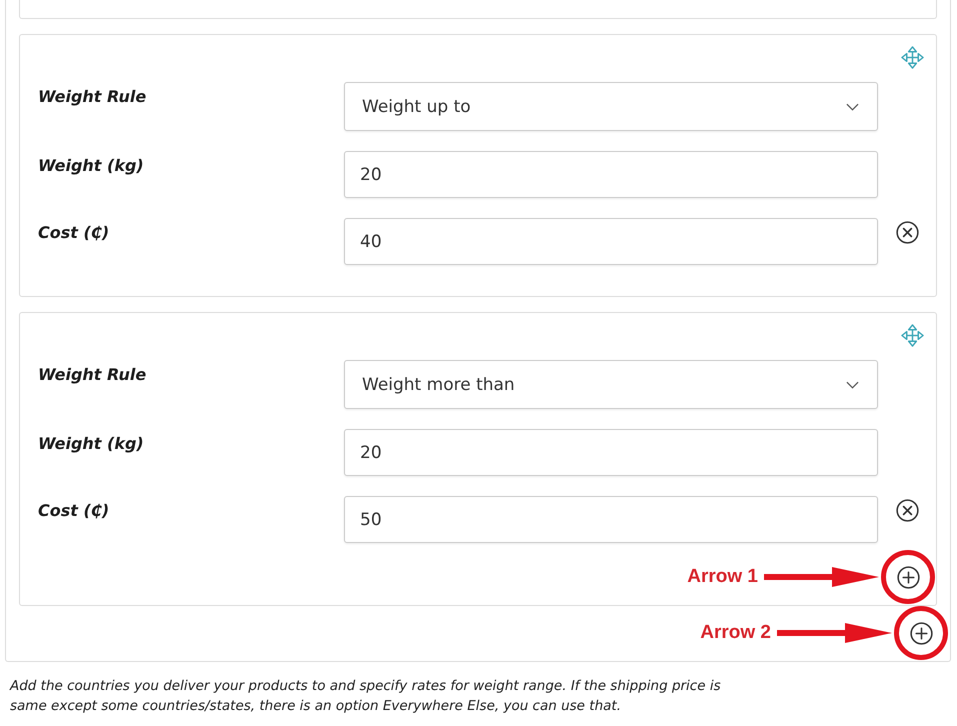 The image size is (957, 726). What do you see at coordinates (366, 696) in the screenshot?
I see `help-text: Add the countries you deliver your products to and specify rates for weight range. If the shipping price is same except some countries/states, there is an option Everywhere Else, you can use that.` at bounding box center [366, 696].